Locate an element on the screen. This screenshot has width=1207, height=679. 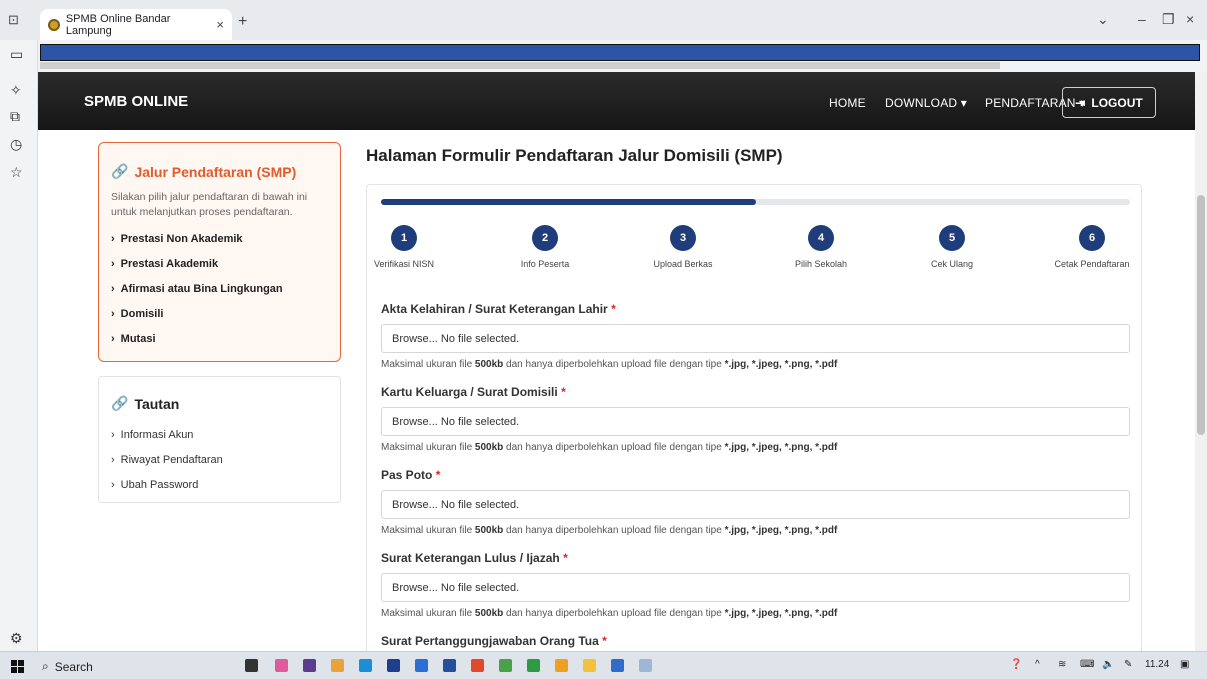
nav-download: DOWNLOAD ▾ is located at coordinates (926, 103).